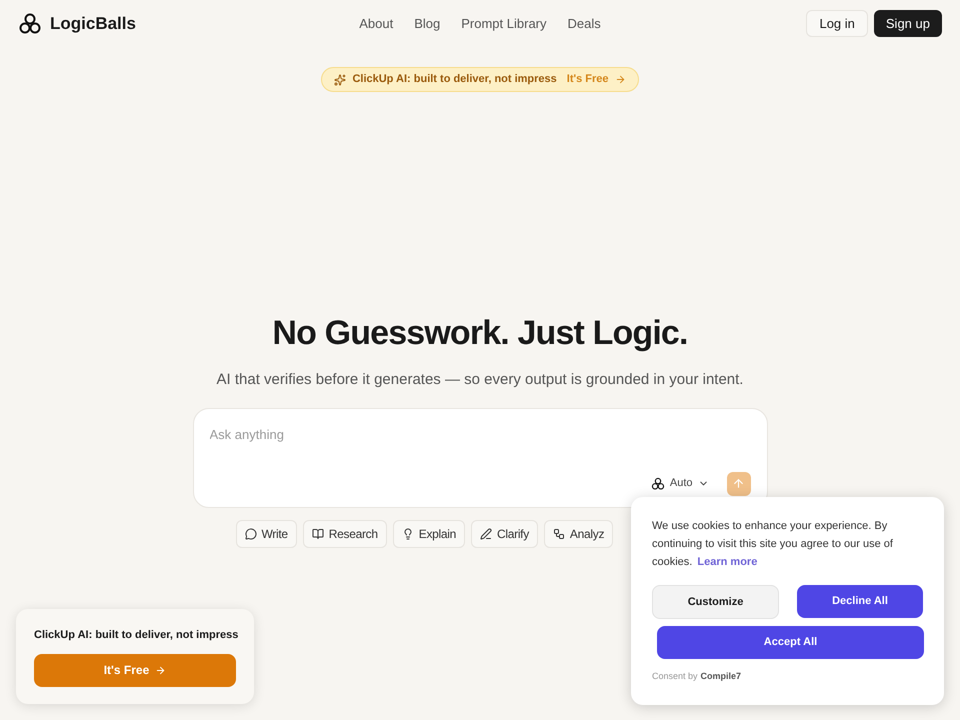 The width and height of the screenshot is (960, 720). What do you see at coordinates (790, 642) in the screenshot?
I see `accept-button: Accept All` at bounding box center [790, 642].